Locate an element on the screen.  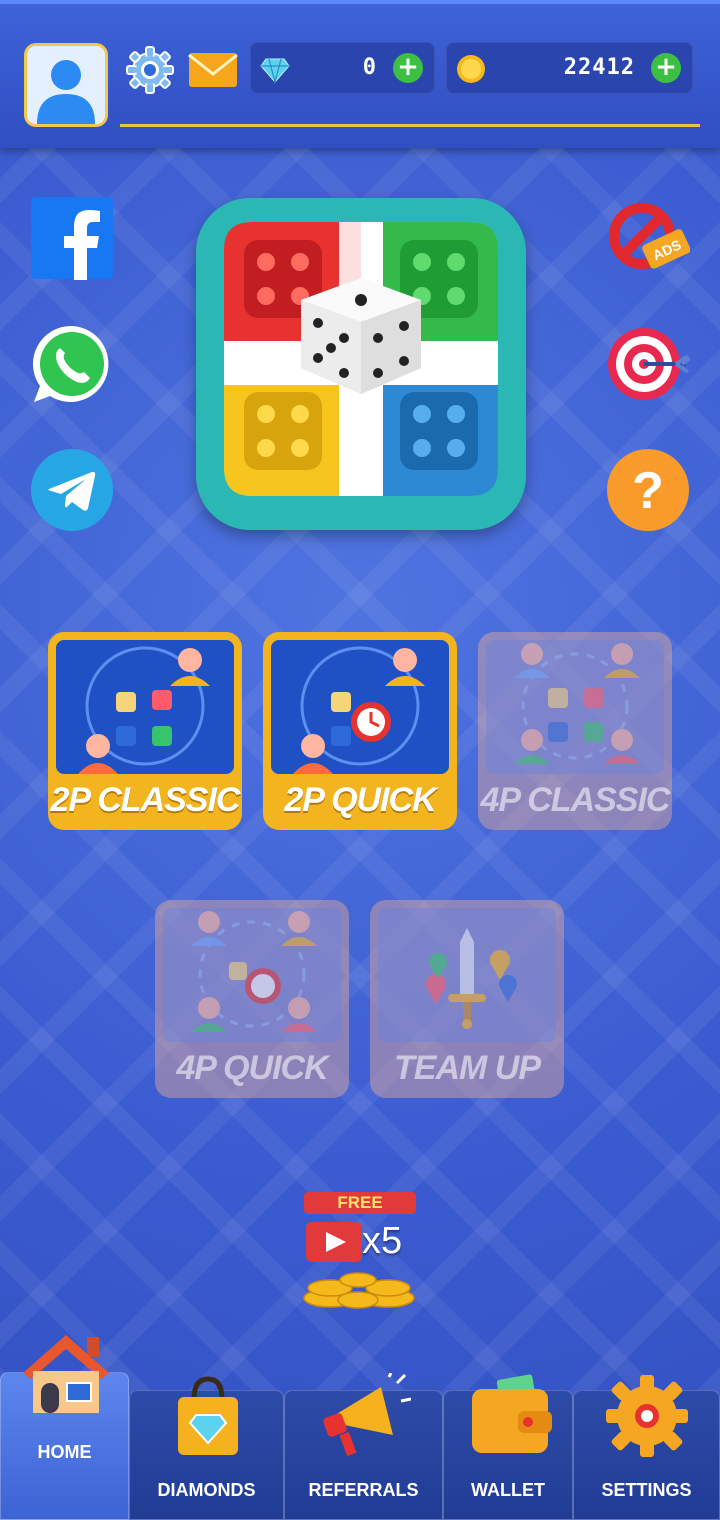
four-player-classic-icon is located at coordinates (577, 703).